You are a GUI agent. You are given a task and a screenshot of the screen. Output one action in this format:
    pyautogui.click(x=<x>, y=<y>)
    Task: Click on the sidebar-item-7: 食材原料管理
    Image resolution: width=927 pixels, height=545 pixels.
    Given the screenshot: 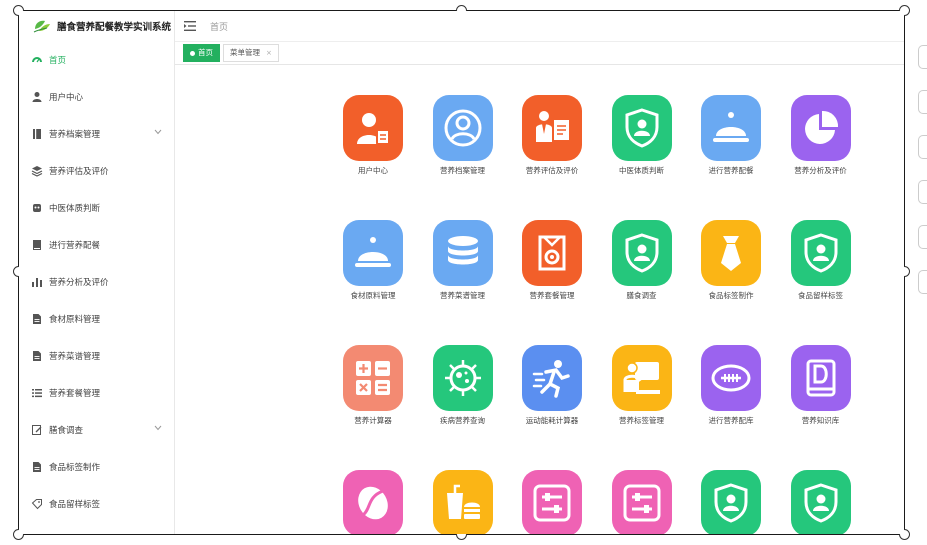 What is the action you would take?
    pyautogui.click(x=96, y=318)
    